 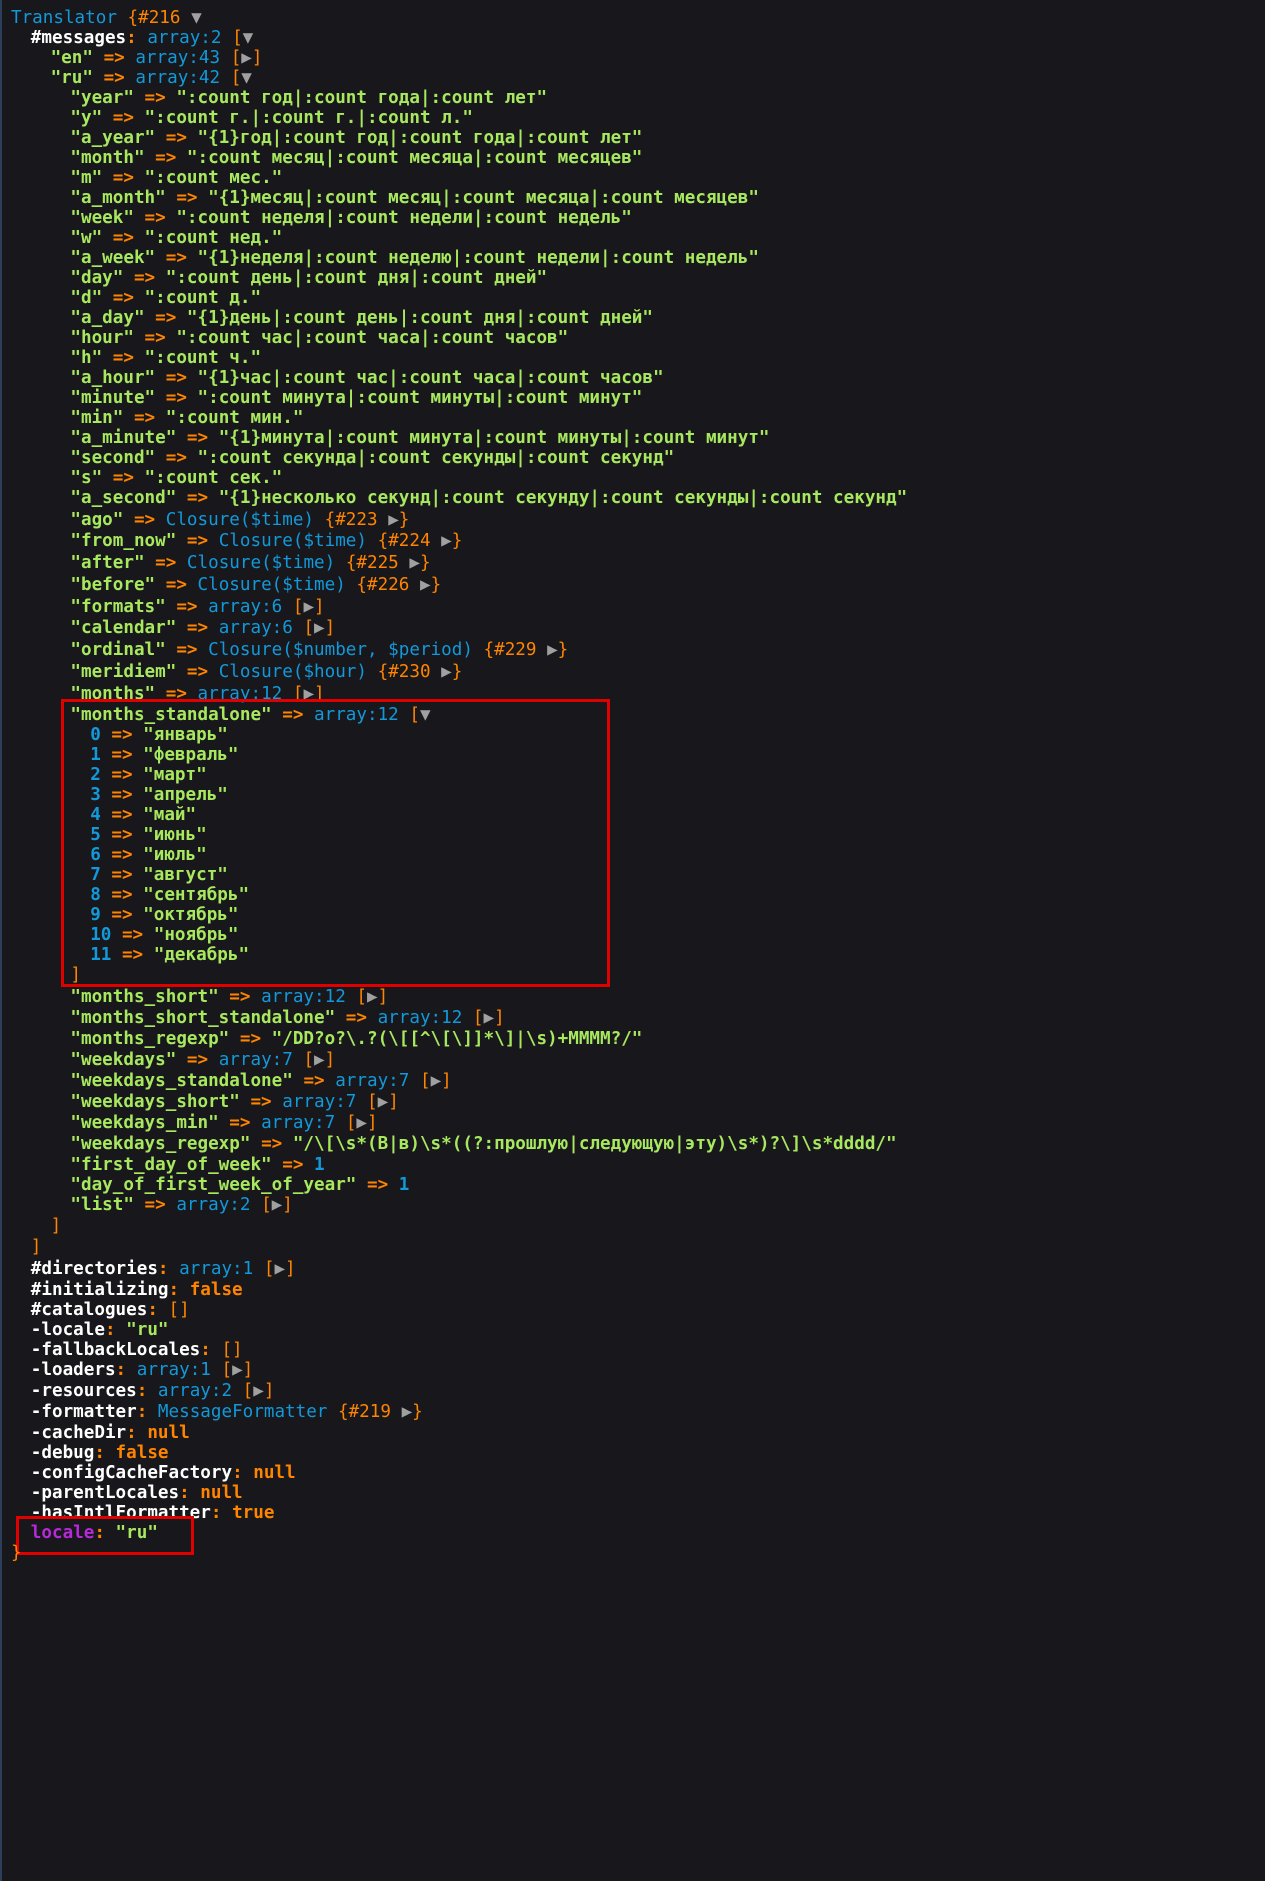 I want to click on array-entry: "formats" => array:6 [▶], so click(x=197, y=607).